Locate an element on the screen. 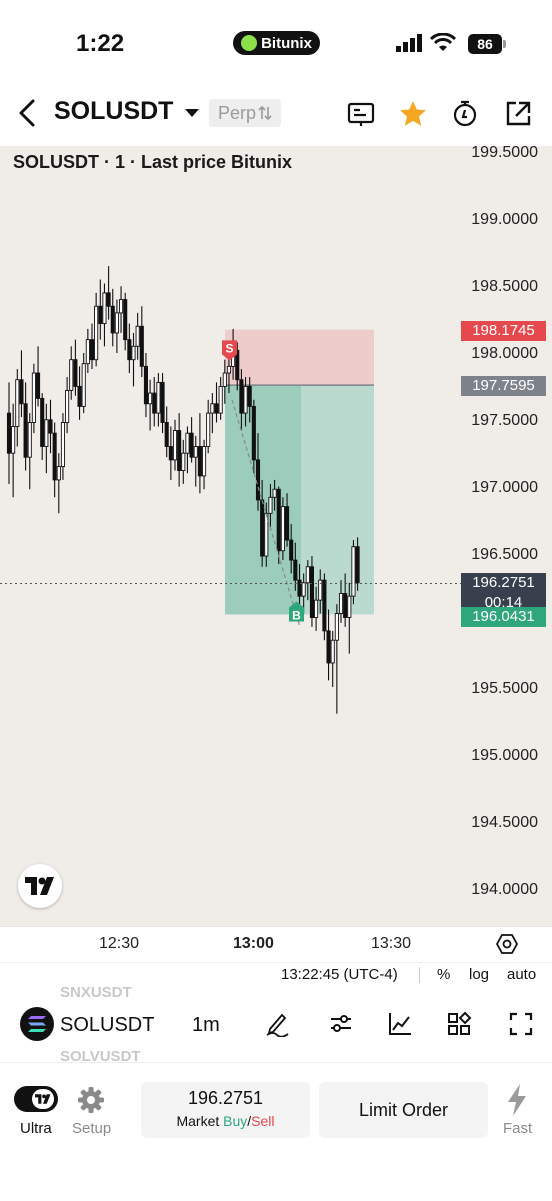 The width and height of the screenshot is (552, 1201). chart-timestamp: 13:22:45 (UTC-4) is located at coordinates (339, 974).